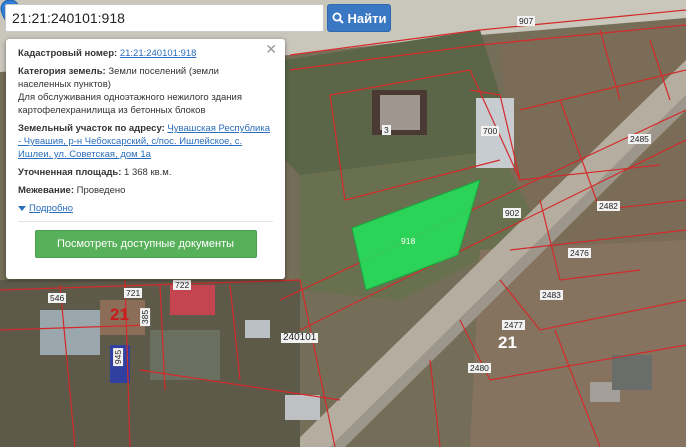  What do you see at coordinates (526, 21) in the screenshot?
I see `parcel-label-907: 907` at bounding box center [526, 21].